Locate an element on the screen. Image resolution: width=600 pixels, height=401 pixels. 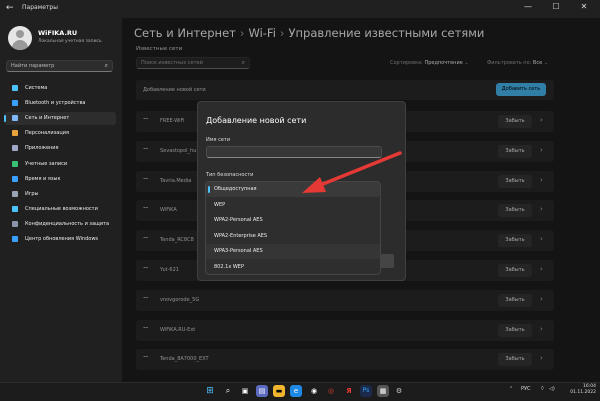
sidebar-item-label: Специальные возможности is located at coordinates (61, 208).